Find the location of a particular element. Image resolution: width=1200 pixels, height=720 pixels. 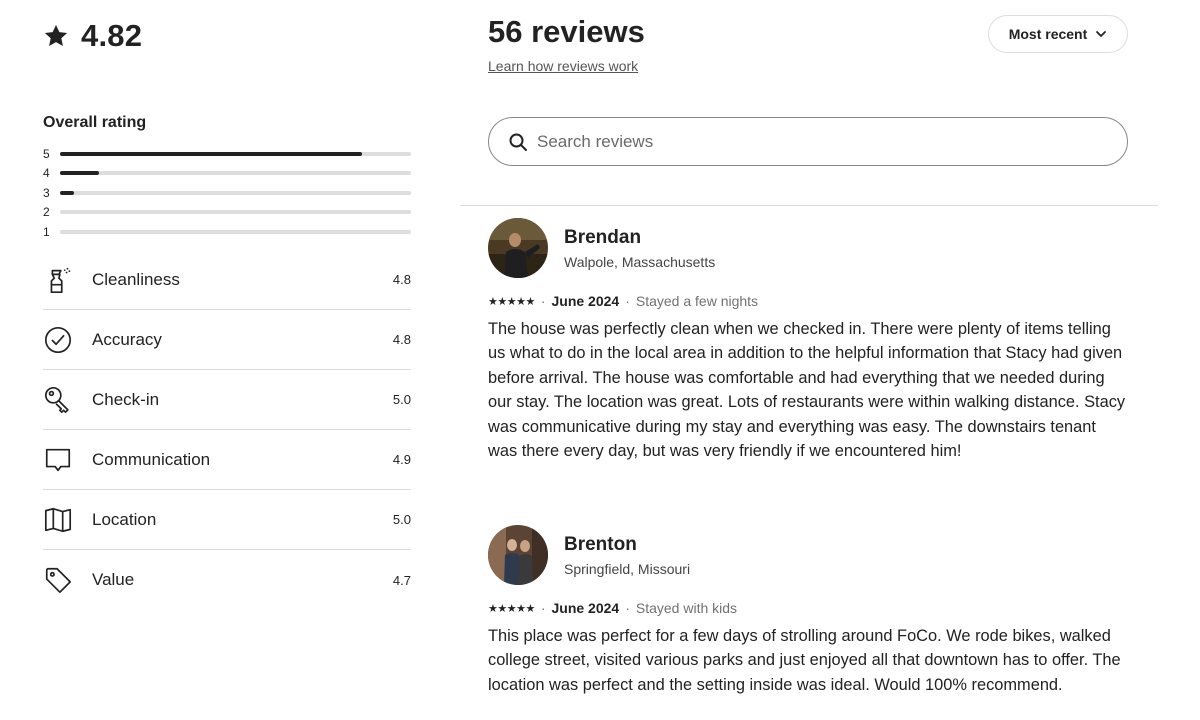

reviews-count-title: 56 reviews is located at coordinates (566, 31).